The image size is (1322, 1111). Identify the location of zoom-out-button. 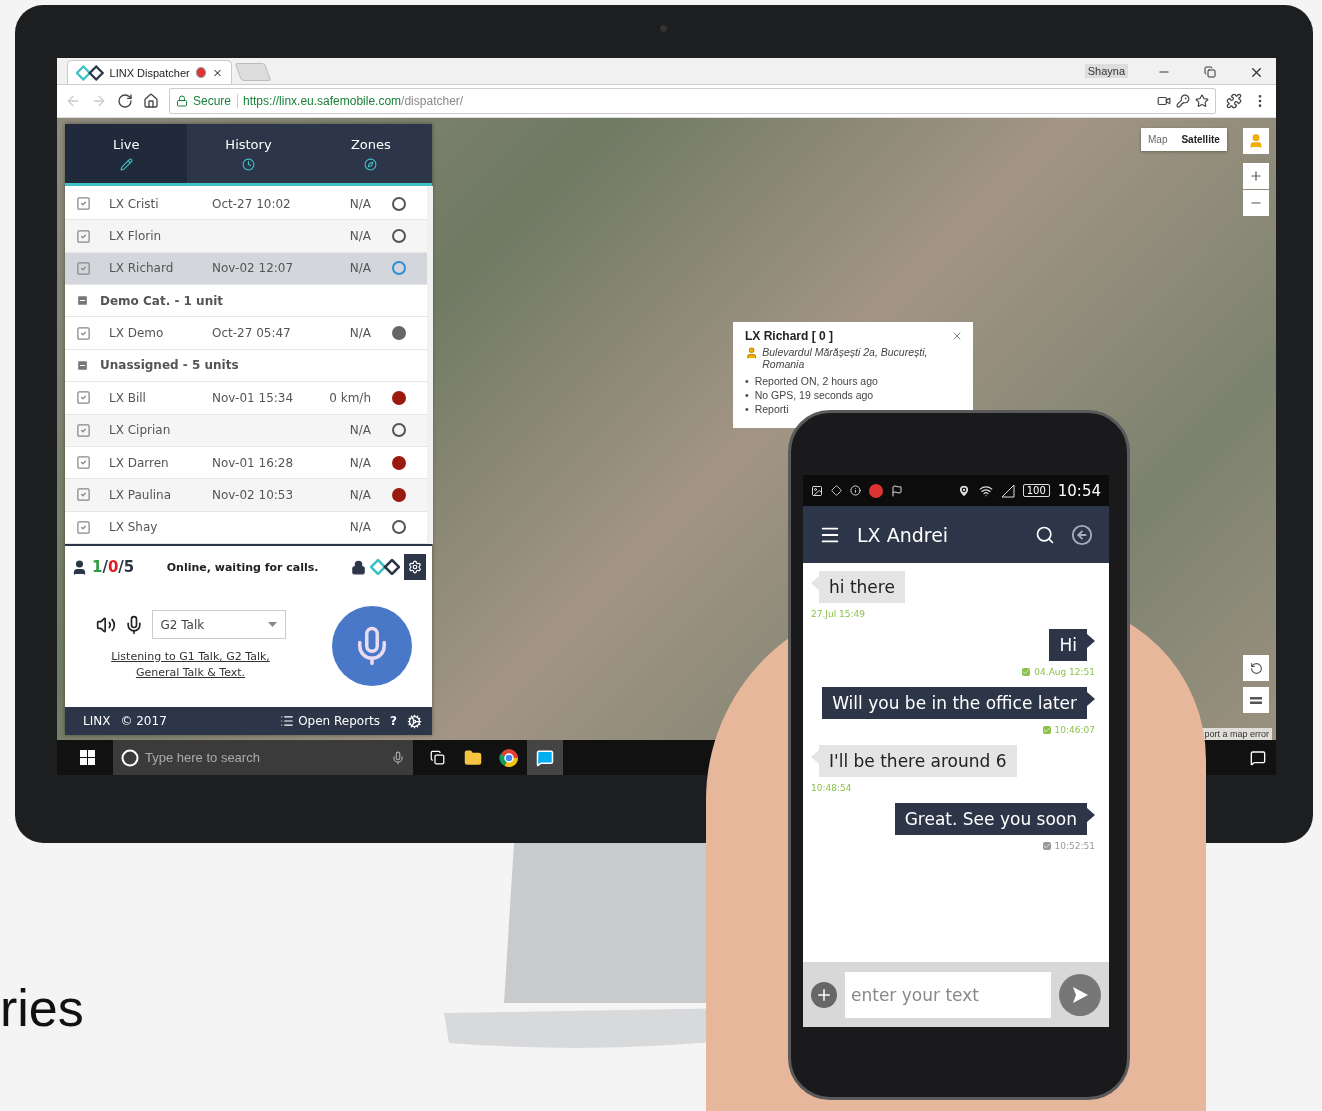
(1256, 203).